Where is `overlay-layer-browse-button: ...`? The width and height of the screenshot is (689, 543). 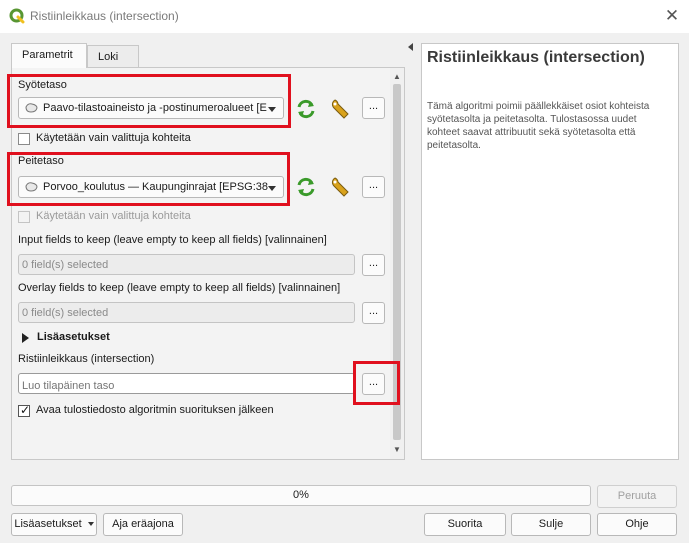 overlay-layer-browse-button: ... is located at coordinates (373, 187).